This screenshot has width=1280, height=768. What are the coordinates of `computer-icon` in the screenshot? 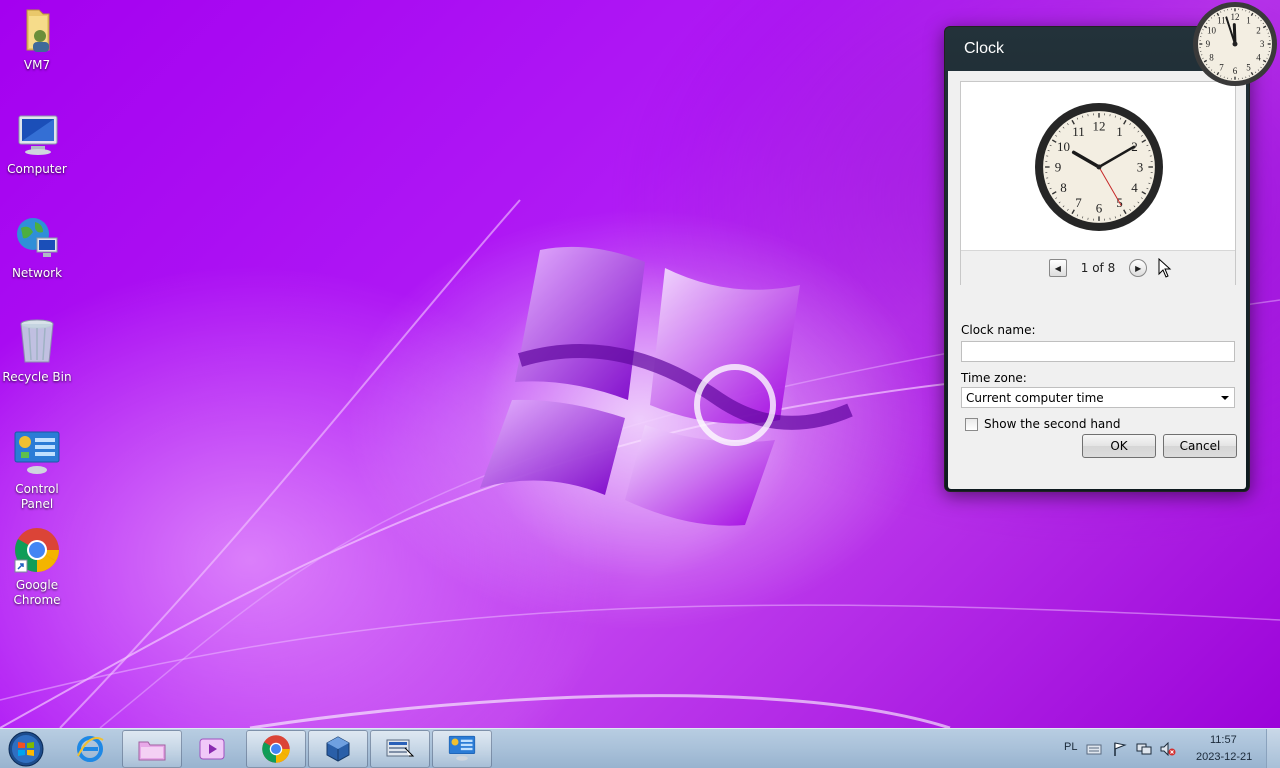 It's located at (38, 135).